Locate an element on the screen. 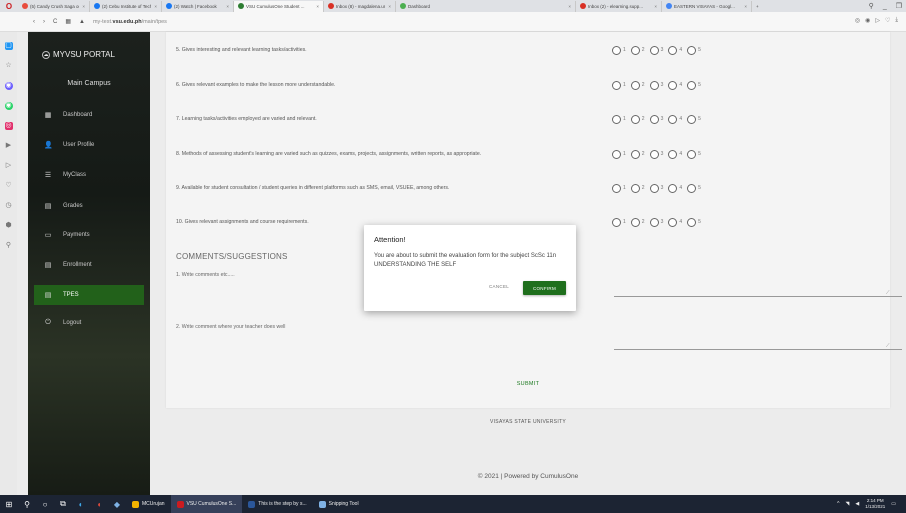 This screenshot has height=513, width=906. pinned-app-icon: ◖ is located at coordinates (99, 504).